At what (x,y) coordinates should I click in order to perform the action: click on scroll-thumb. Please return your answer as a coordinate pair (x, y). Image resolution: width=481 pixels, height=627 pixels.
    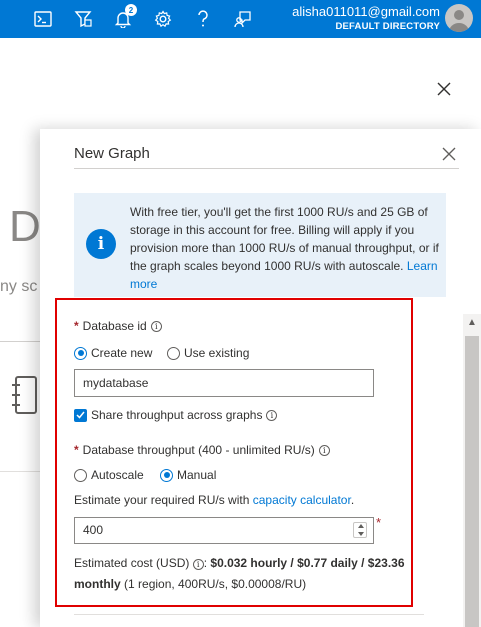
    Looking at the image, I should click on (472, 481).